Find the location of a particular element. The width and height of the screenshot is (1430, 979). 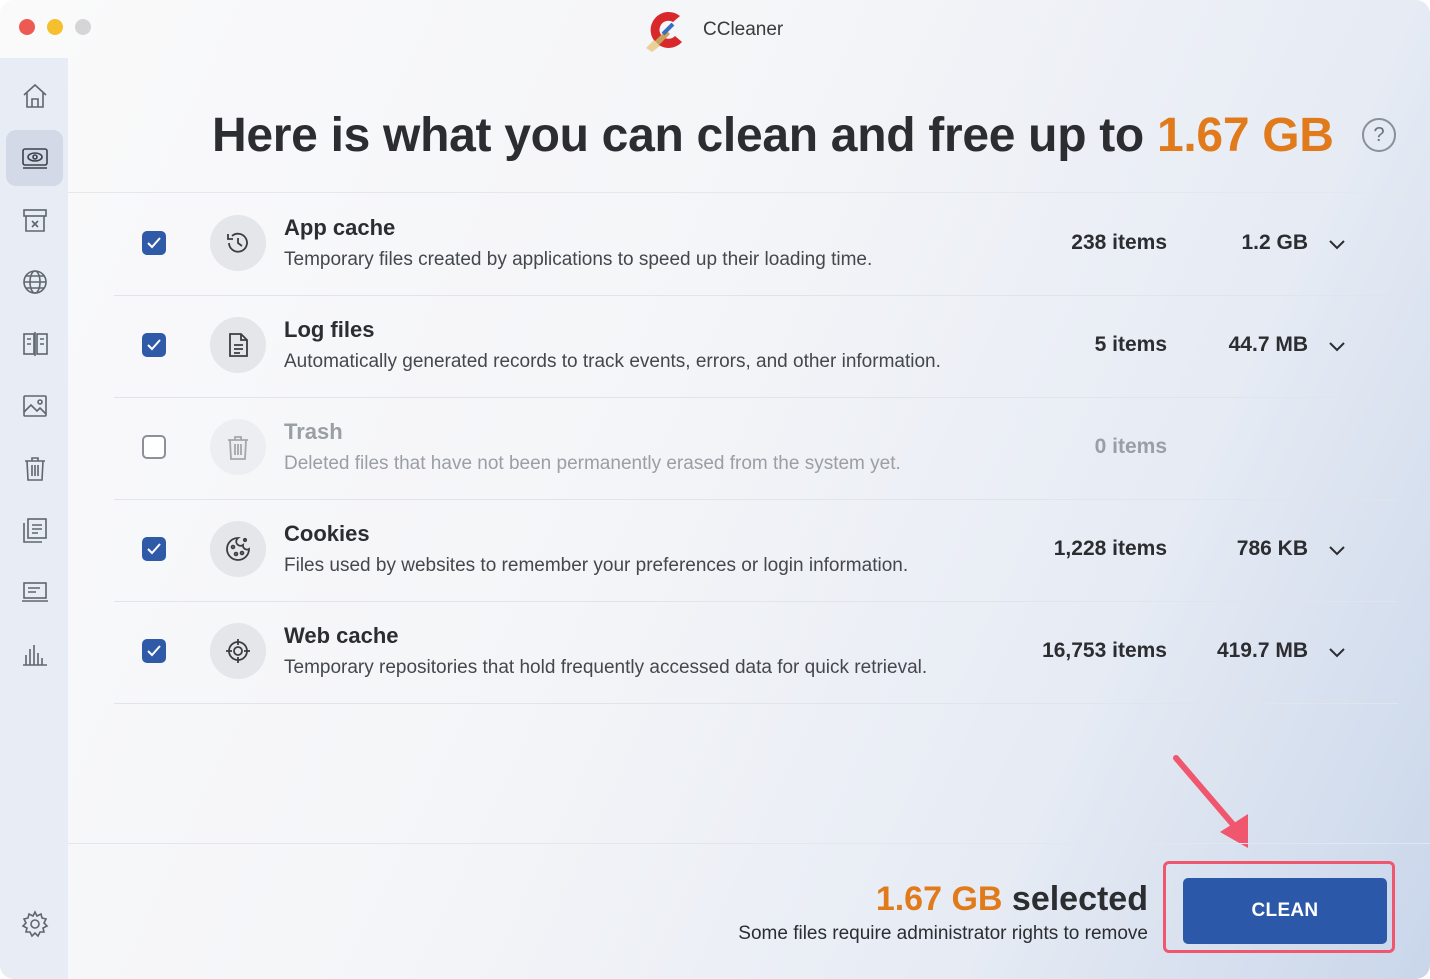

sidebar-item-uninstaller is located at coordinates (34, 530).